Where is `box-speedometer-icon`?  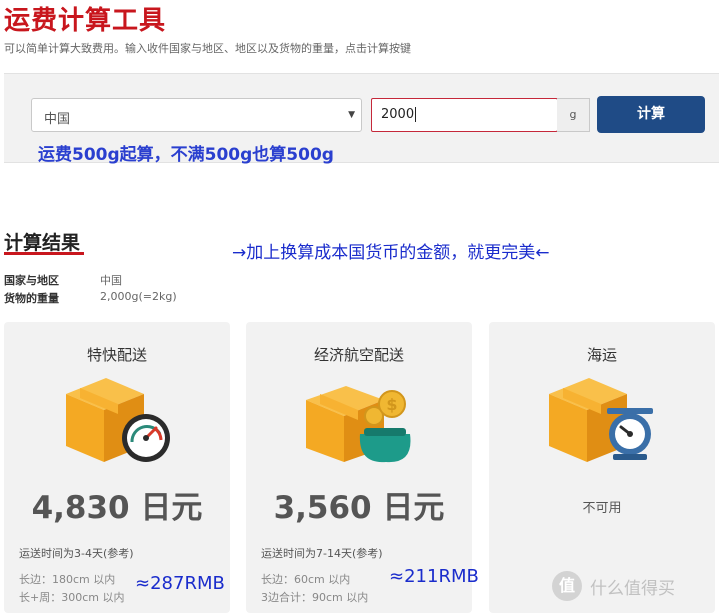
box-speedometer-icon is located at coordinates (118, 420).